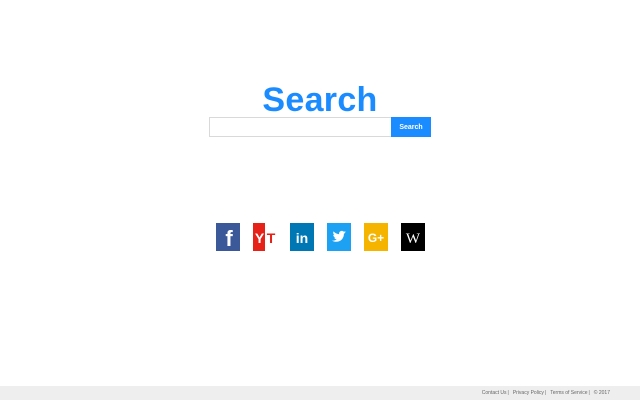 Image resolution: width=640 pixels, height=400 pixels. I want to click on search-input, so click(300, 127).